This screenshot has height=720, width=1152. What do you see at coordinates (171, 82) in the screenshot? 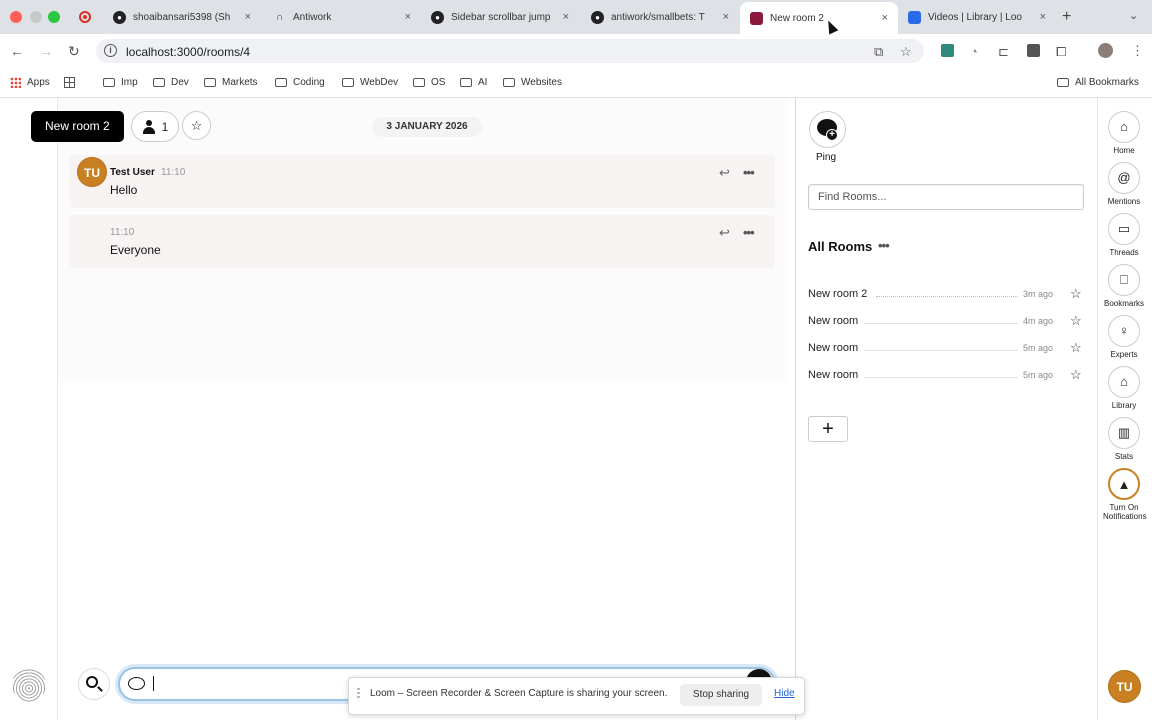
I see `bookmark-folder: Dev` at bounding box center [171, 82].